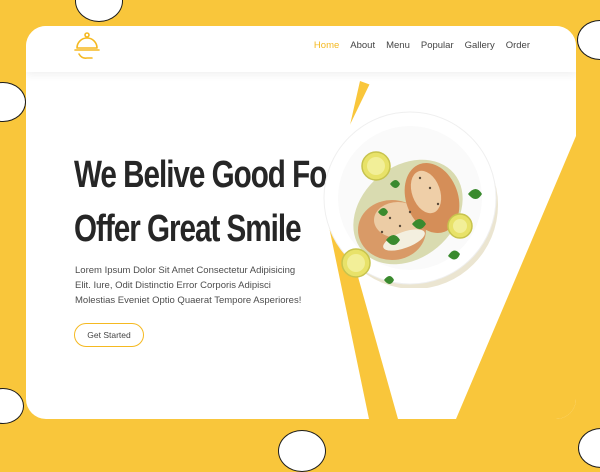 This screenshot has width=600, height=472. Describe the element at coordinates (301, 49) in the screenshot. I see `site-header: Home About Menu Popular Gallery Order` at that location.